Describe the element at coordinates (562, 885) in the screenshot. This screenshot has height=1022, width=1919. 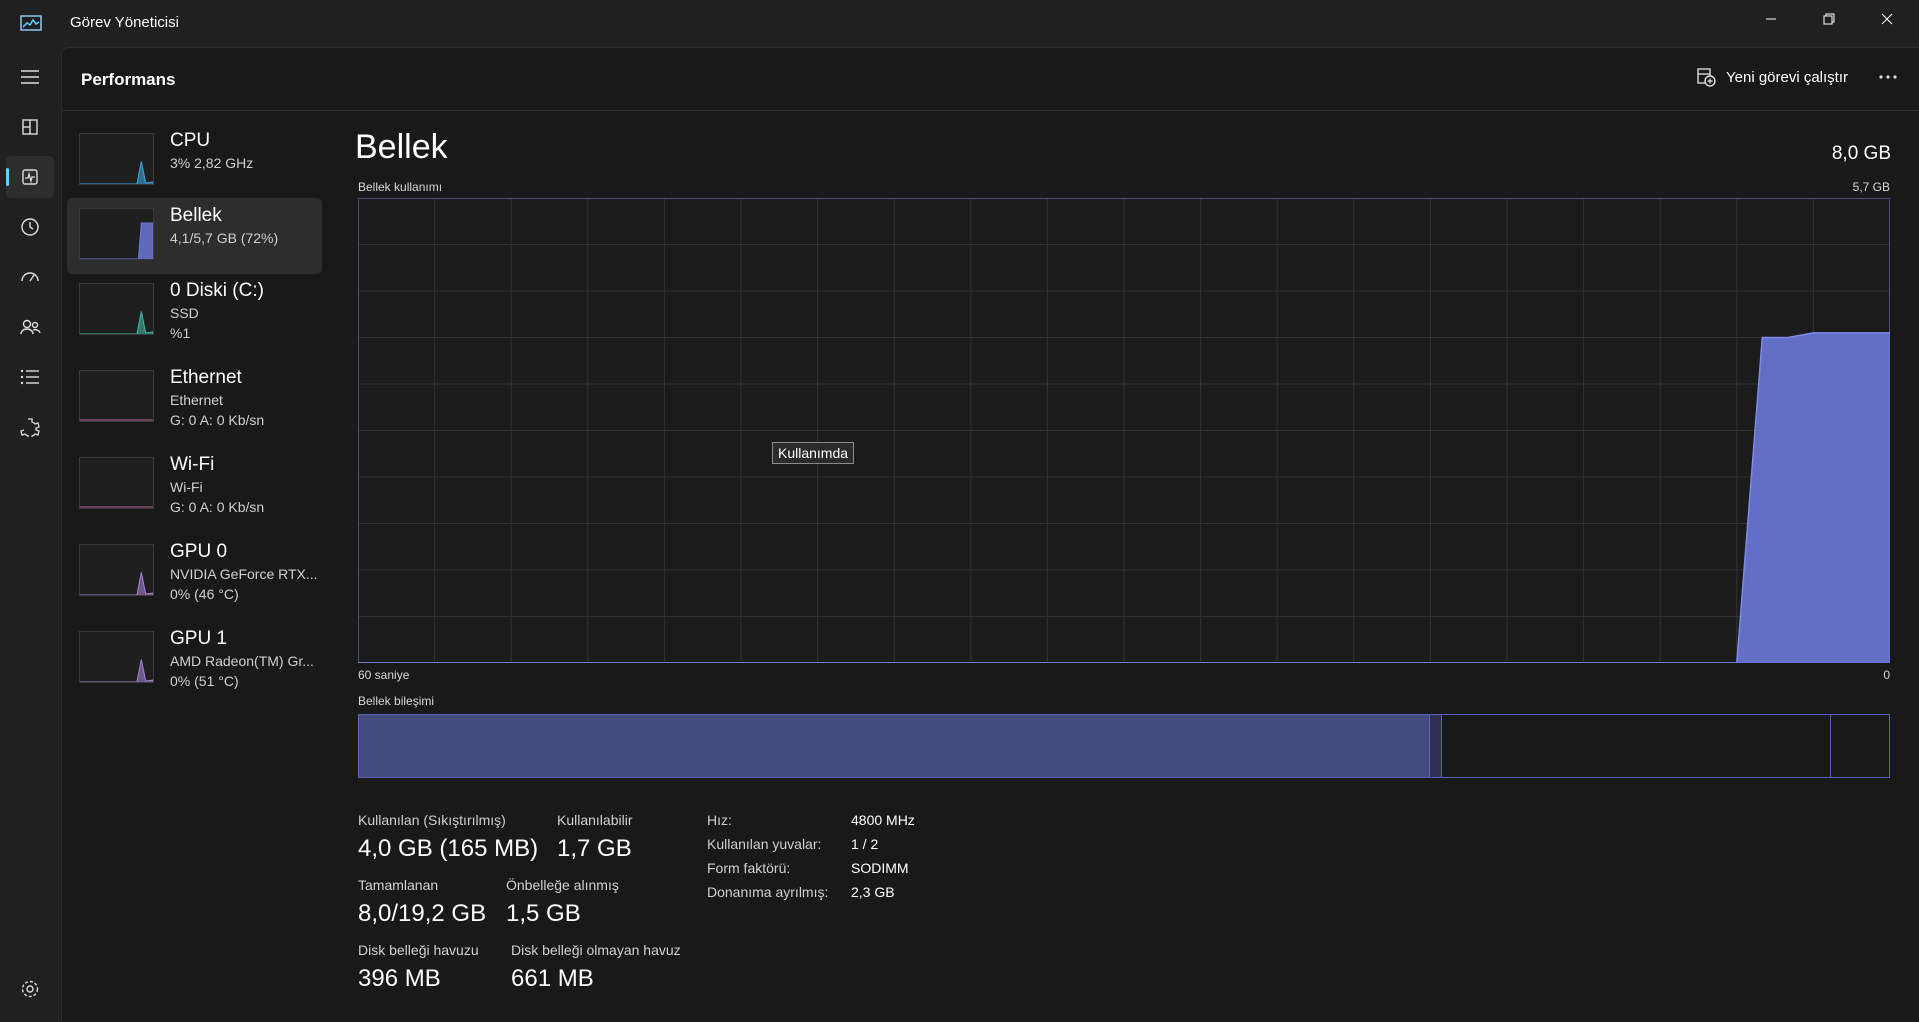
I see `stat-cached-label: Önbelleğe alınmış` at that location.